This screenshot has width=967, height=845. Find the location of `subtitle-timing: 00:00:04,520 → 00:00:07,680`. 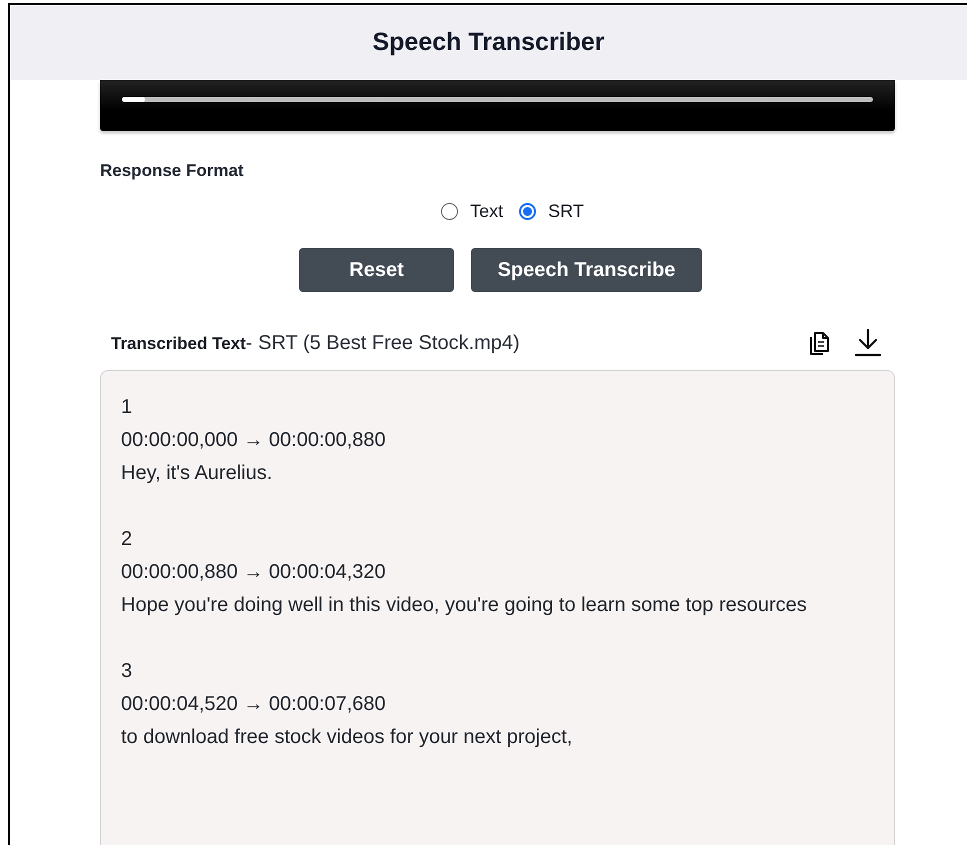

subtitle-timing: 00:00:04,520 → 00:00:07,680 is located at coordinates (254, 704).